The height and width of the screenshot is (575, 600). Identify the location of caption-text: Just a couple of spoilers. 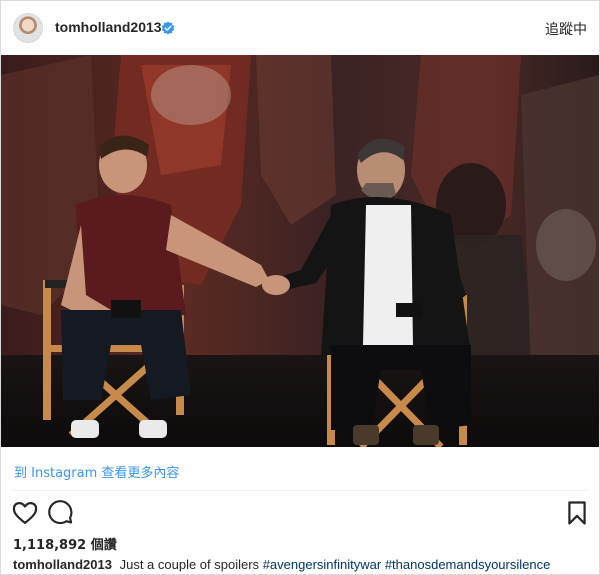
(189, 564).